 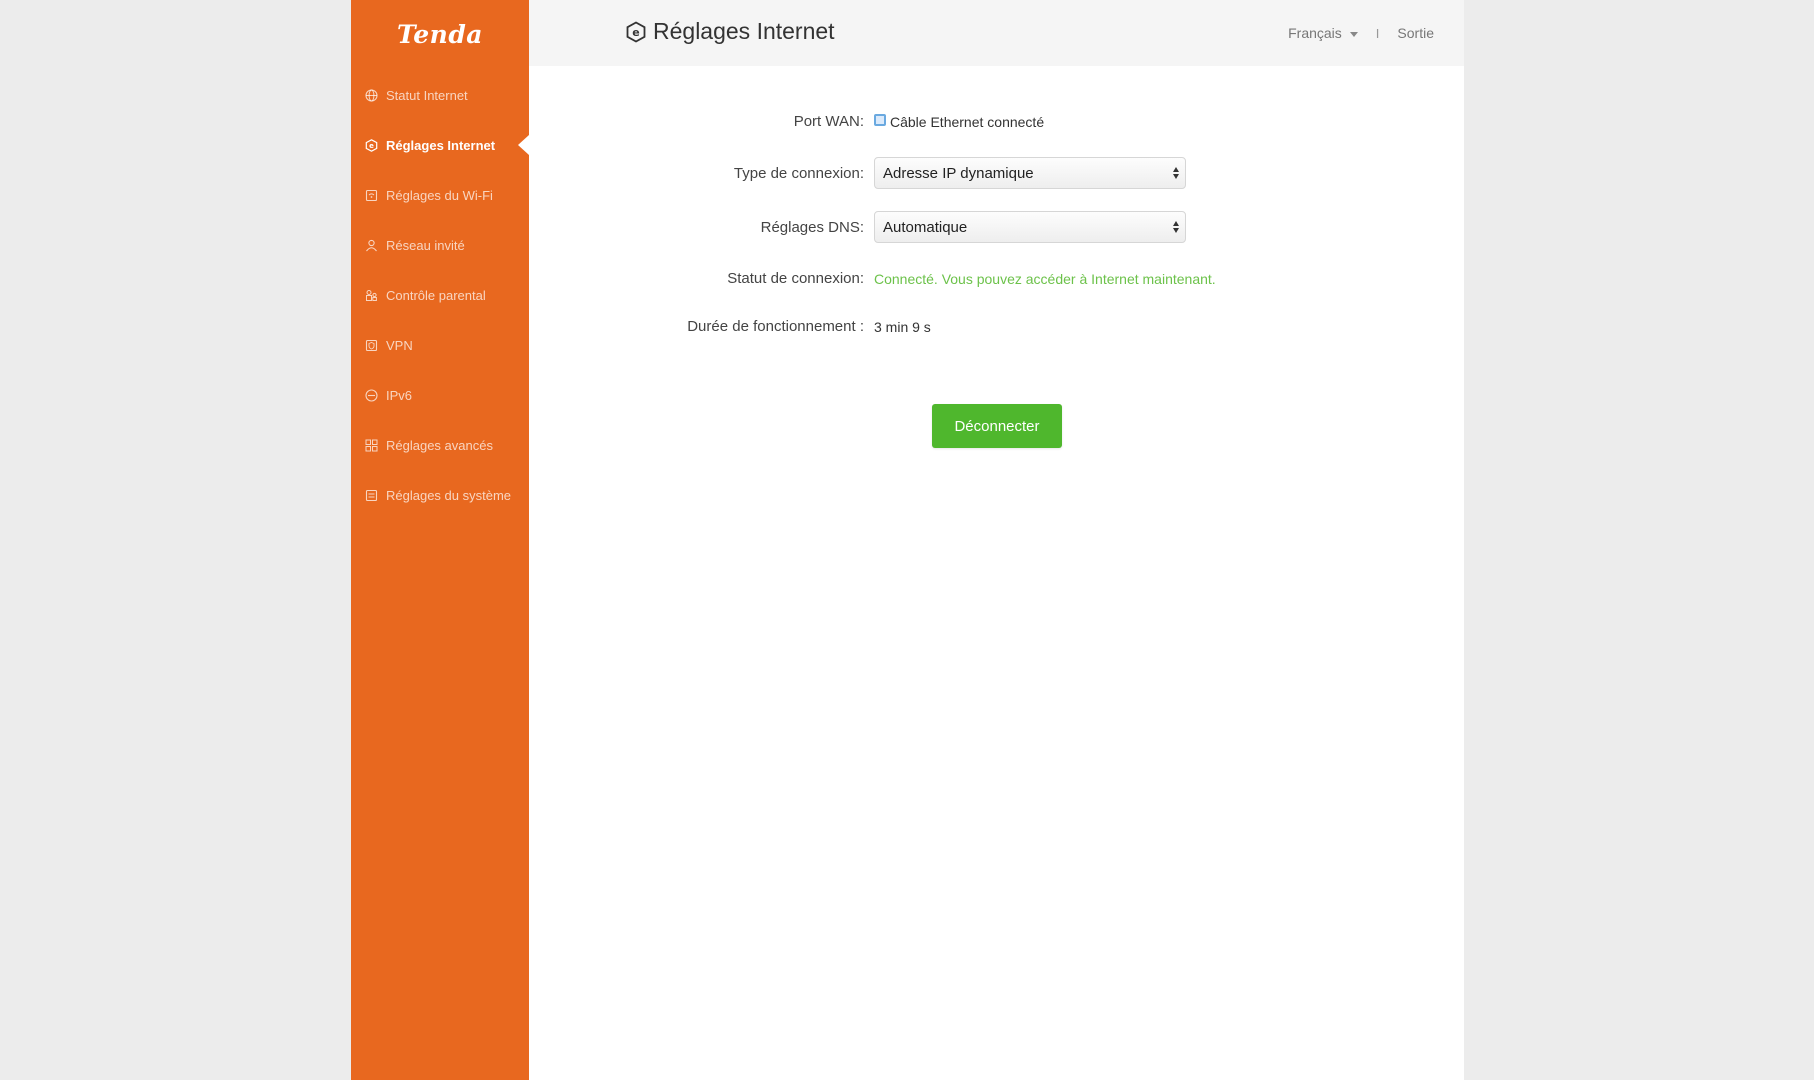 I want to click on sidebar-item-reglages-systeme: Réglages du système, so click(x=440, y=495).